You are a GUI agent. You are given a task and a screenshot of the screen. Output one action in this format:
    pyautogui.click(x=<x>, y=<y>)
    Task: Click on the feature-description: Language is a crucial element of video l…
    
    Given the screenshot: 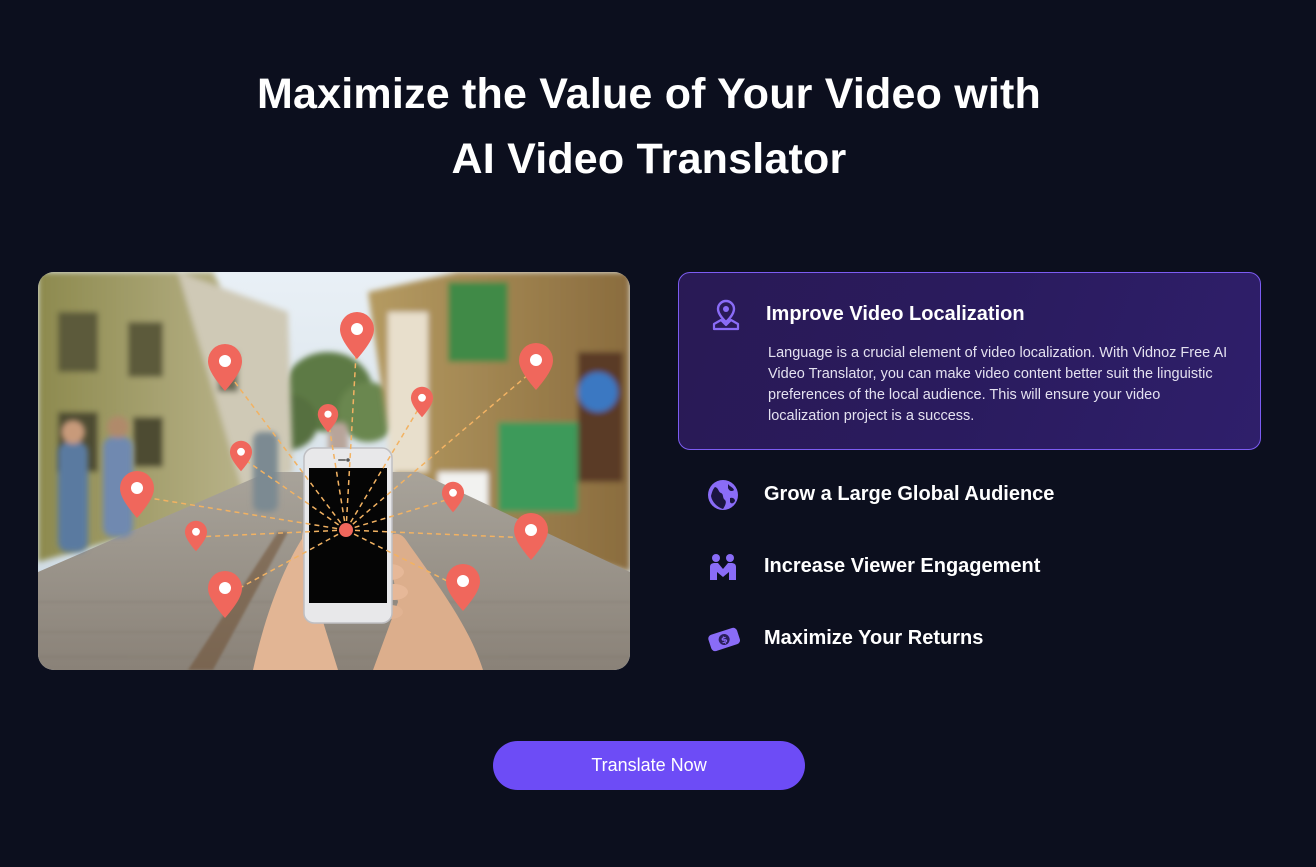 What is the action you would take?
    pyautogui.click(x=998, y=384)
    